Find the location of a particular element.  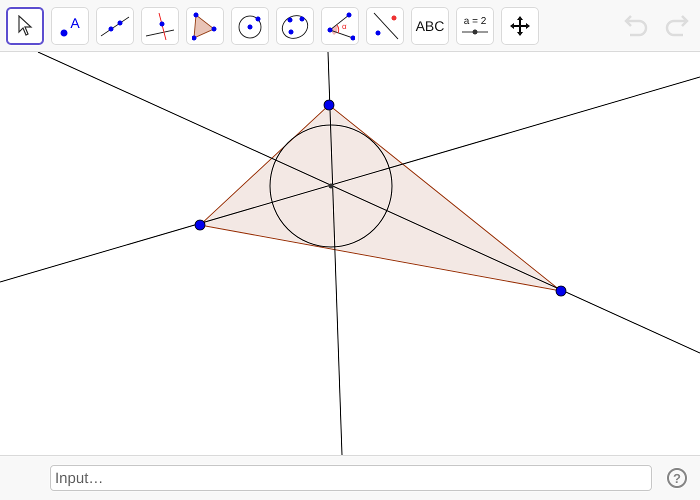

line-tool-button is located at coordinates (115, 25).